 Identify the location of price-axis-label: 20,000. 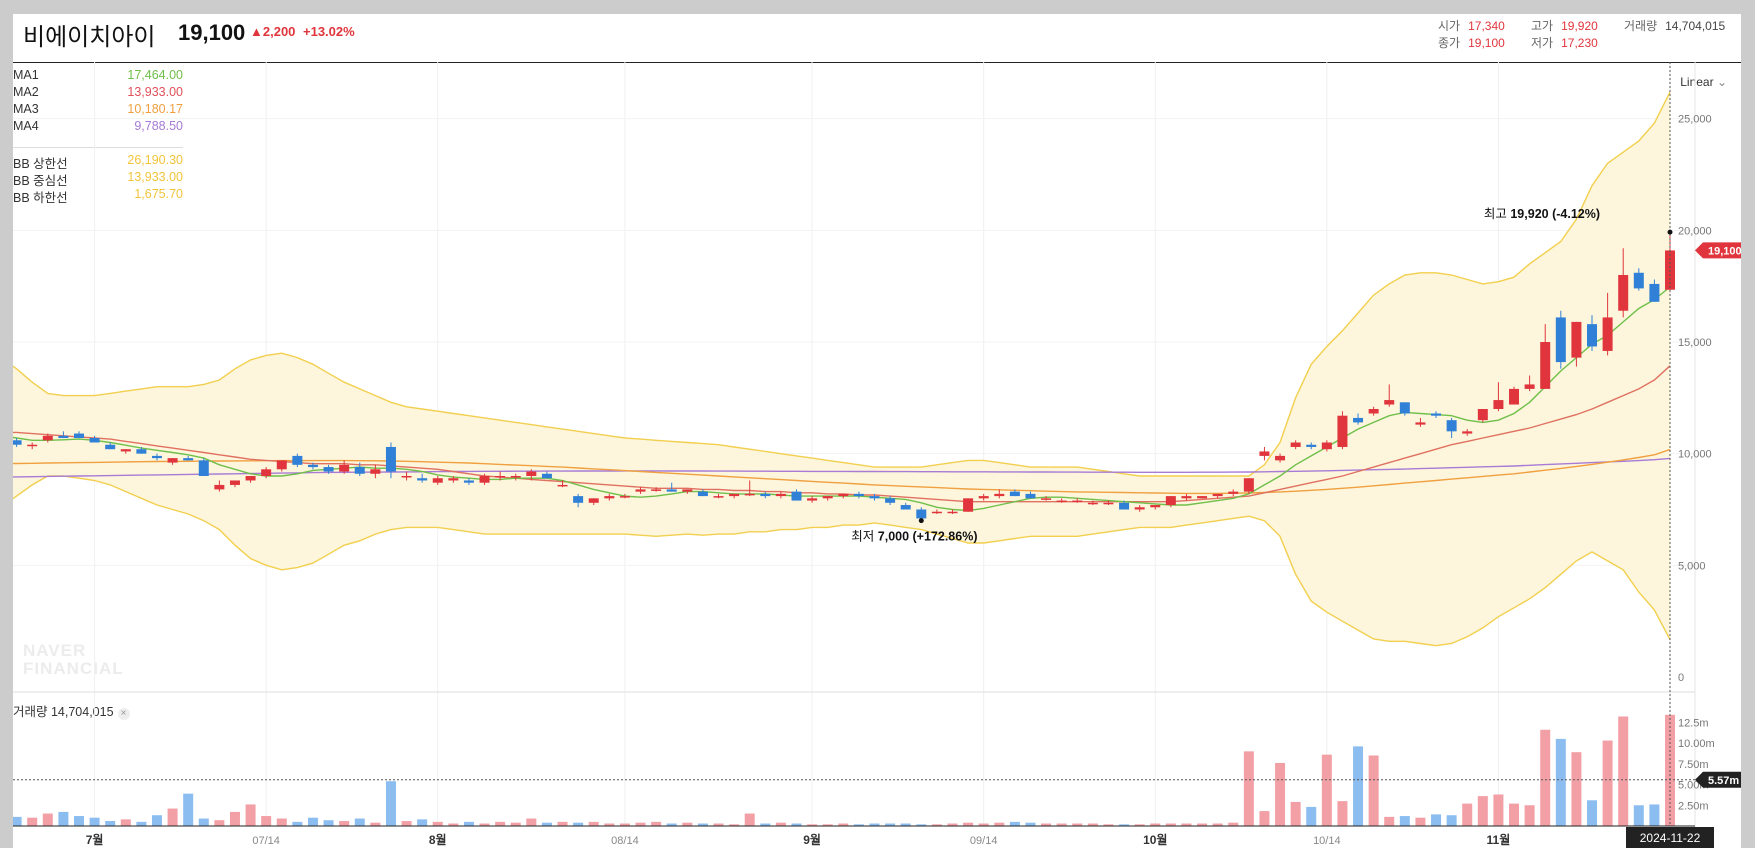
(1695, 231).